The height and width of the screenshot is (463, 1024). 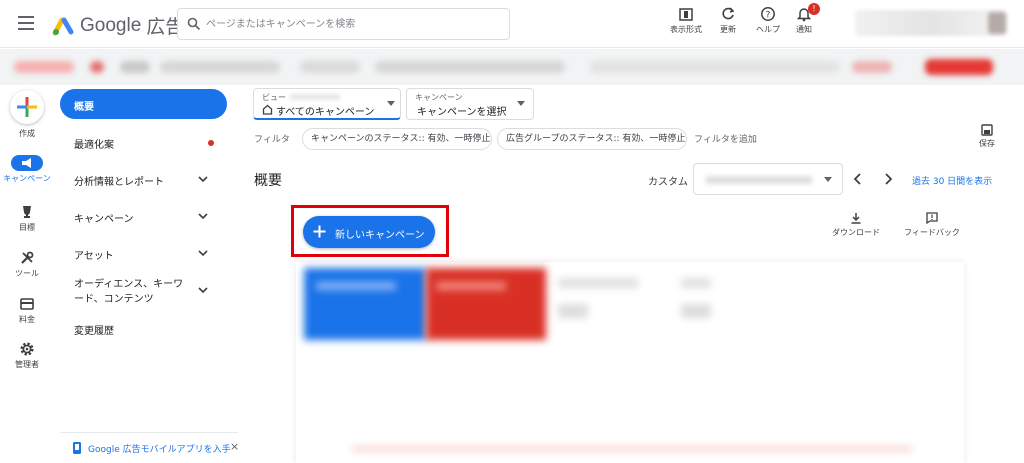 What do you see at coordinates (728, 29) in the screenshot?
I see `refresh-label: 更新` at bounding box center [728, 29].